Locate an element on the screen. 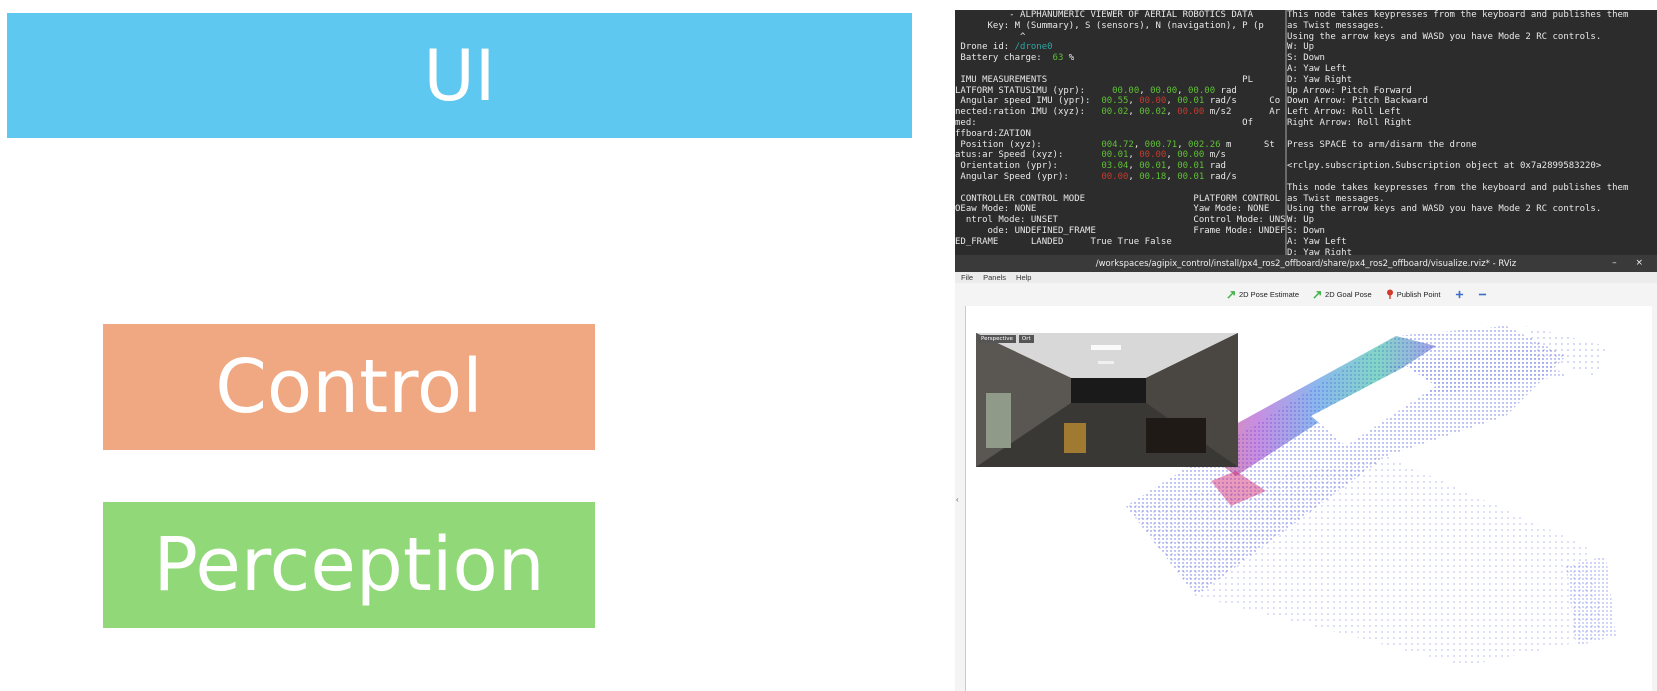 This screenshot has width=1657, height=691. telemetry-value: 002.26 is located at coordinates (1204, 144).